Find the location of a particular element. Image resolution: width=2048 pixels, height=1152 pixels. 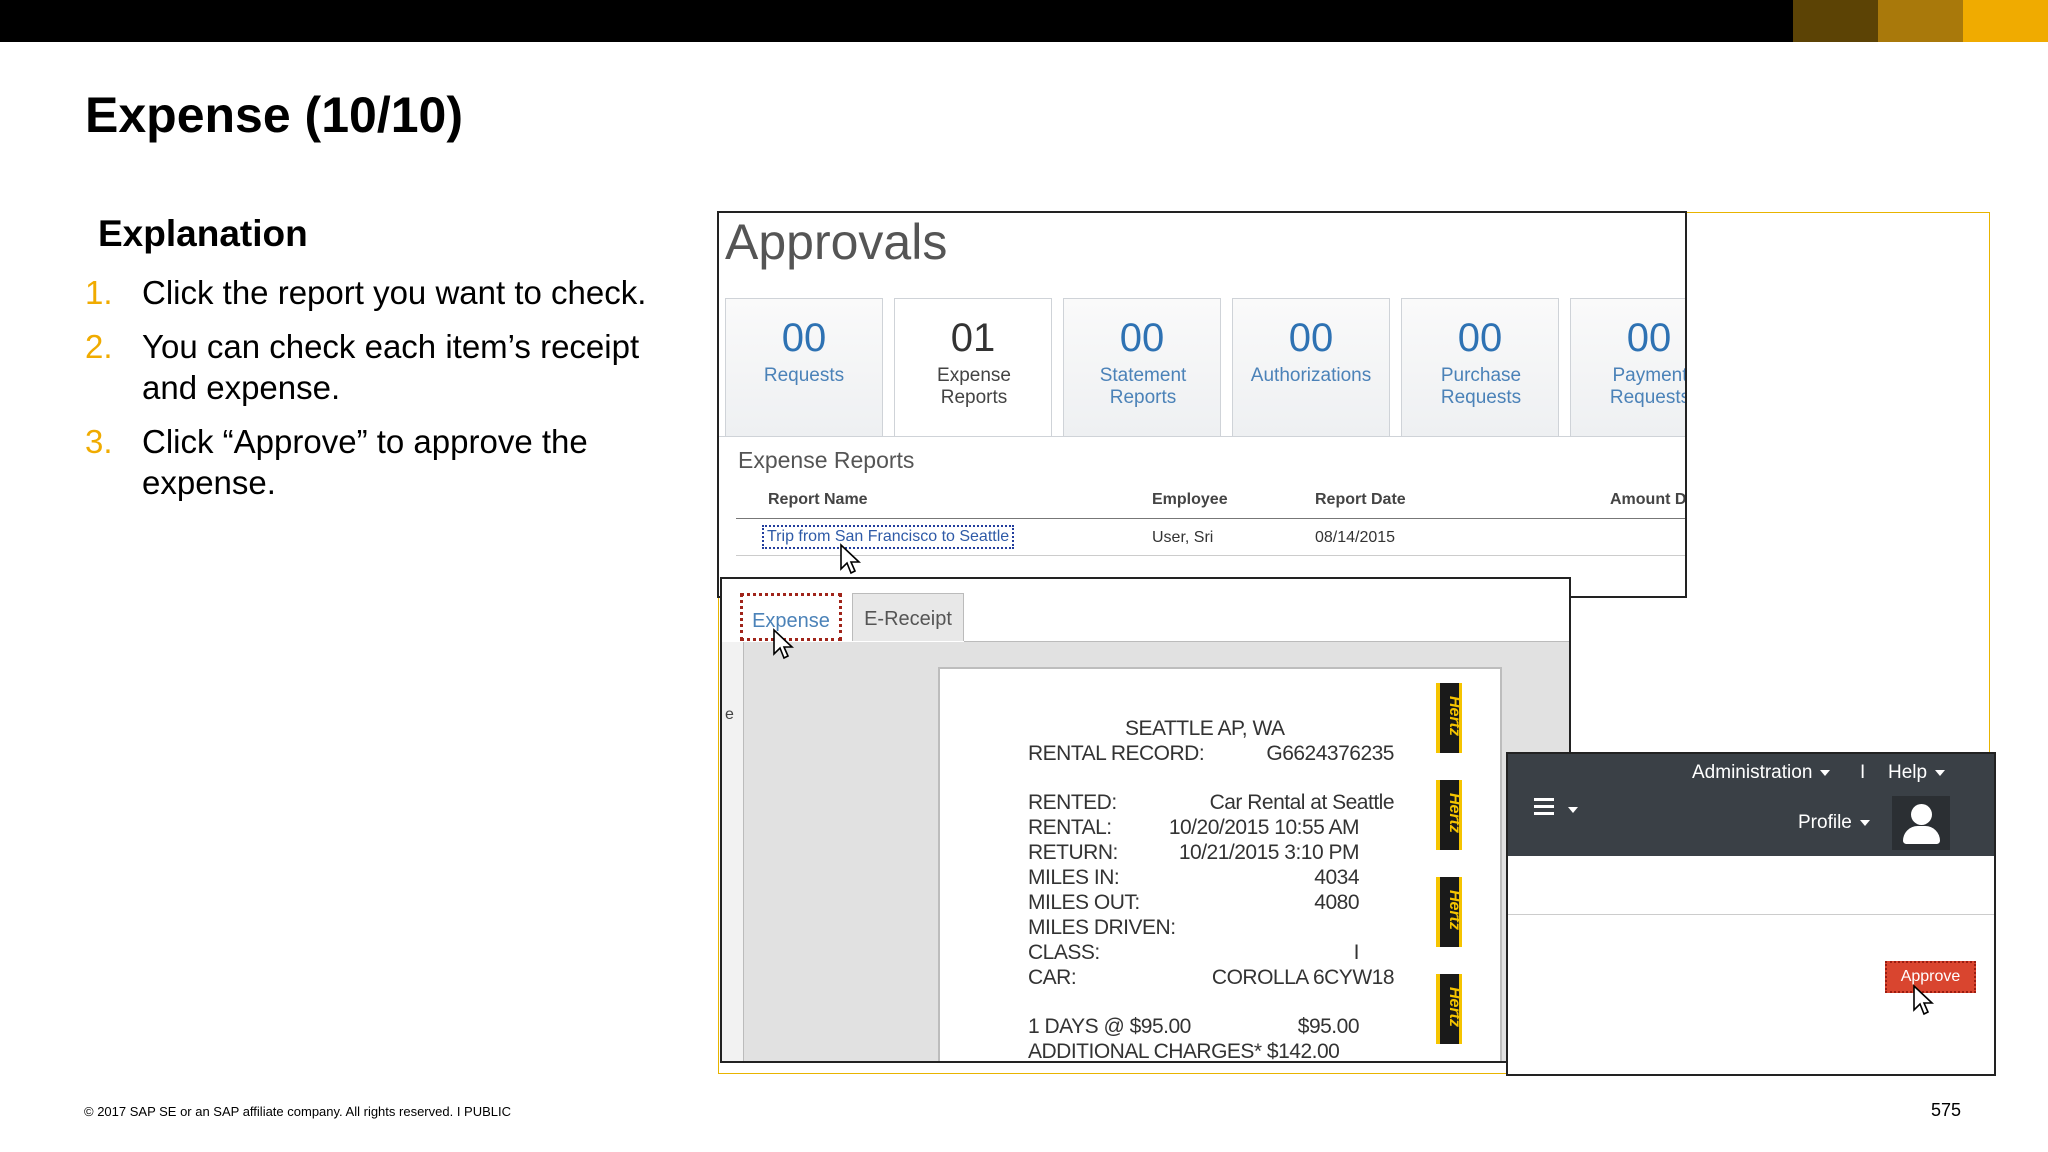

step-number: 1. is located at coordinates (99, 292).